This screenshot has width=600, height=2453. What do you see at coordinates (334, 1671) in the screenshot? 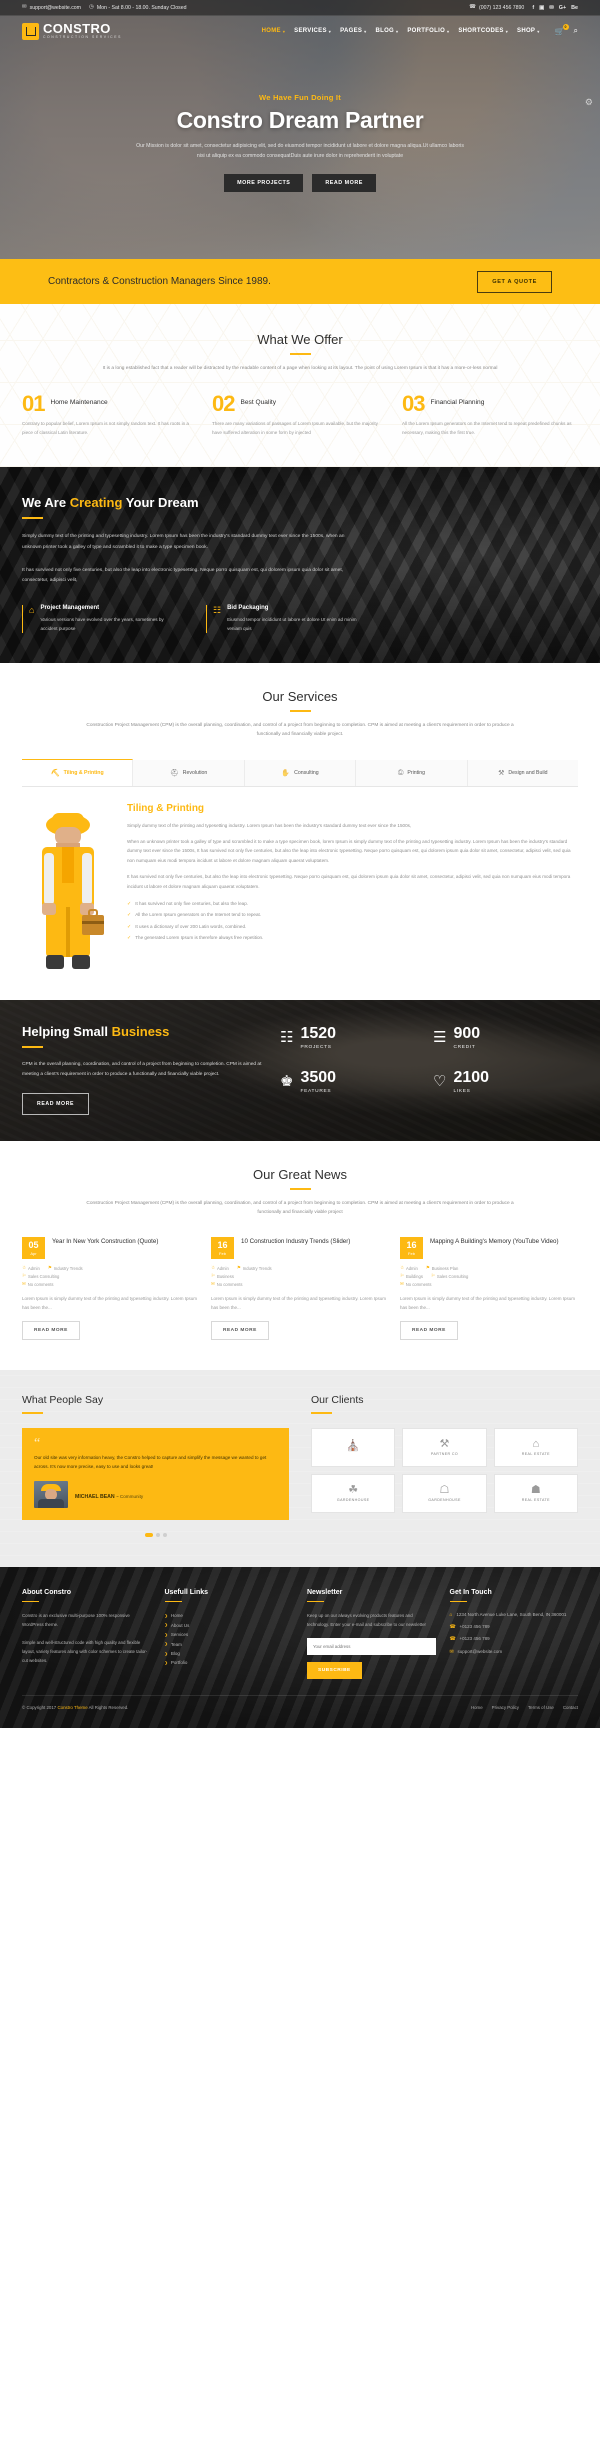
I see `subscribe-button: SUBSCRIBE` at bounding box center [334, 1671].